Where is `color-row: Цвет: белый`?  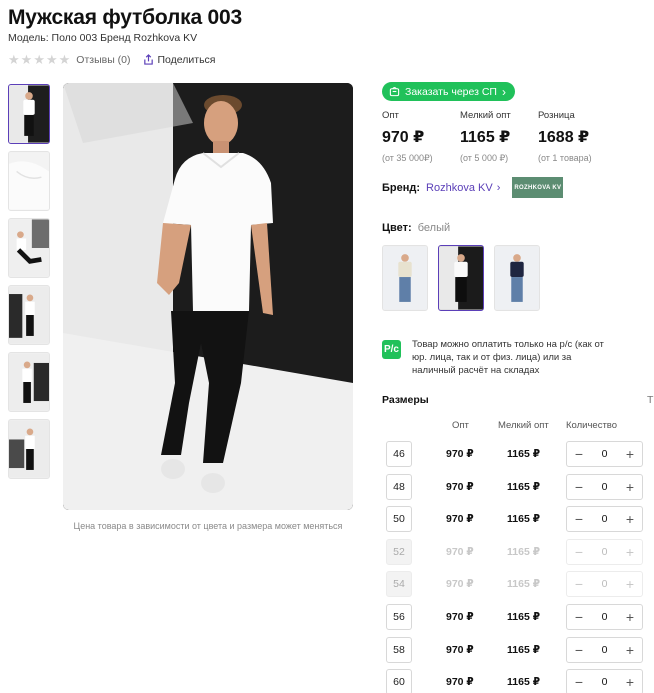
color-row: Цвет: белый is located at coordinates (416, 228).